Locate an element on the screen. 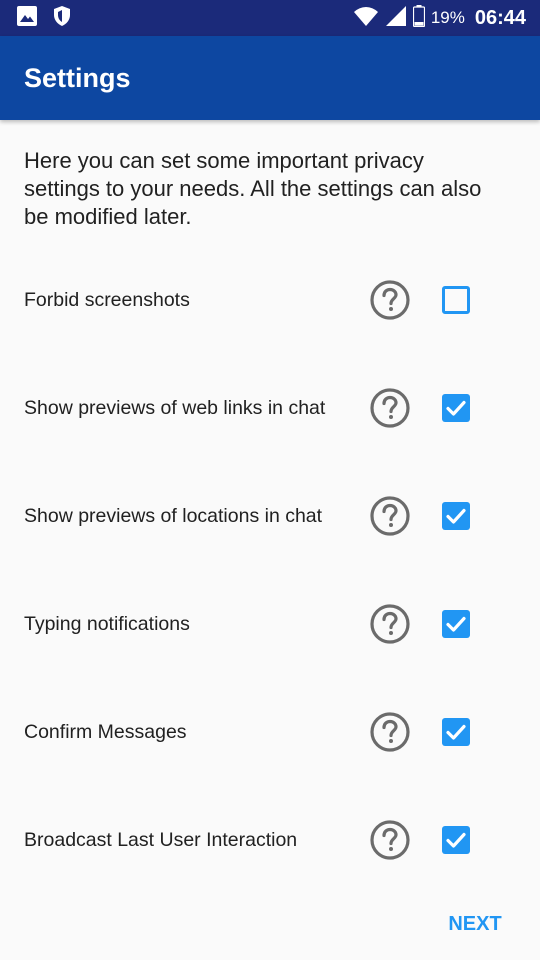 The width and height of the screenshot is (540, 960). setting-label: Show previews of locations in chat is located at coordinates (173, 516).